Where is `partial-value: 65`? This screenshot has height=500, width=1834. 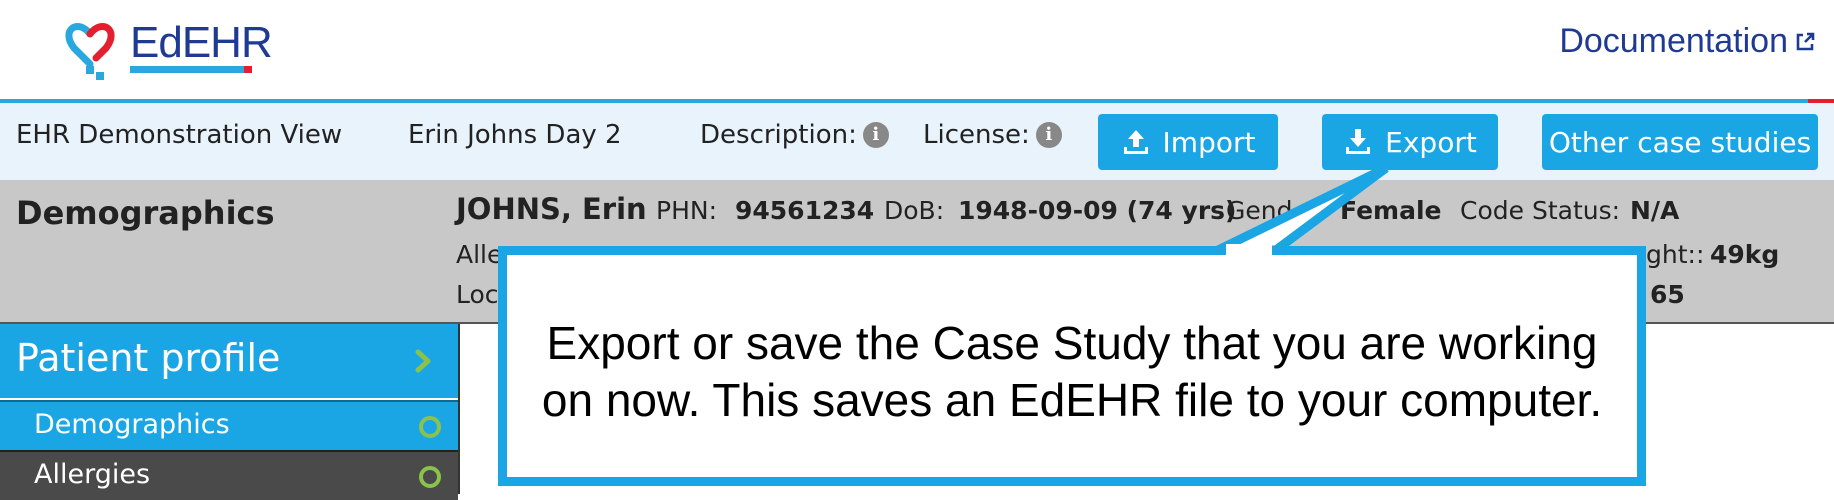
partial-value: 65 is located at coordinates (1667, 294).